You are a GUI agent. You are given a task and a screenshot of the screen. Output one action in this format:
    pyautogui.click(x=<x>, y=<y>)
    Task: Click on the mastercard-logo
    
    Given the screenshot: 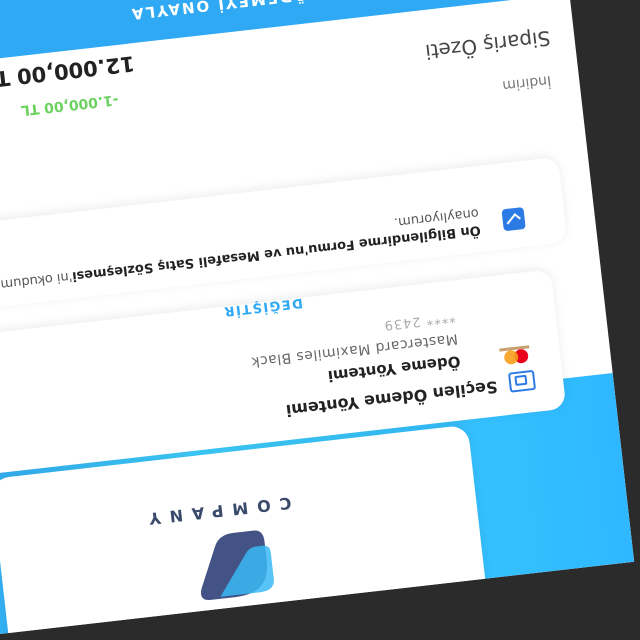 What is the action you would take?
    pyautogui.click(x=515, y=355)
    